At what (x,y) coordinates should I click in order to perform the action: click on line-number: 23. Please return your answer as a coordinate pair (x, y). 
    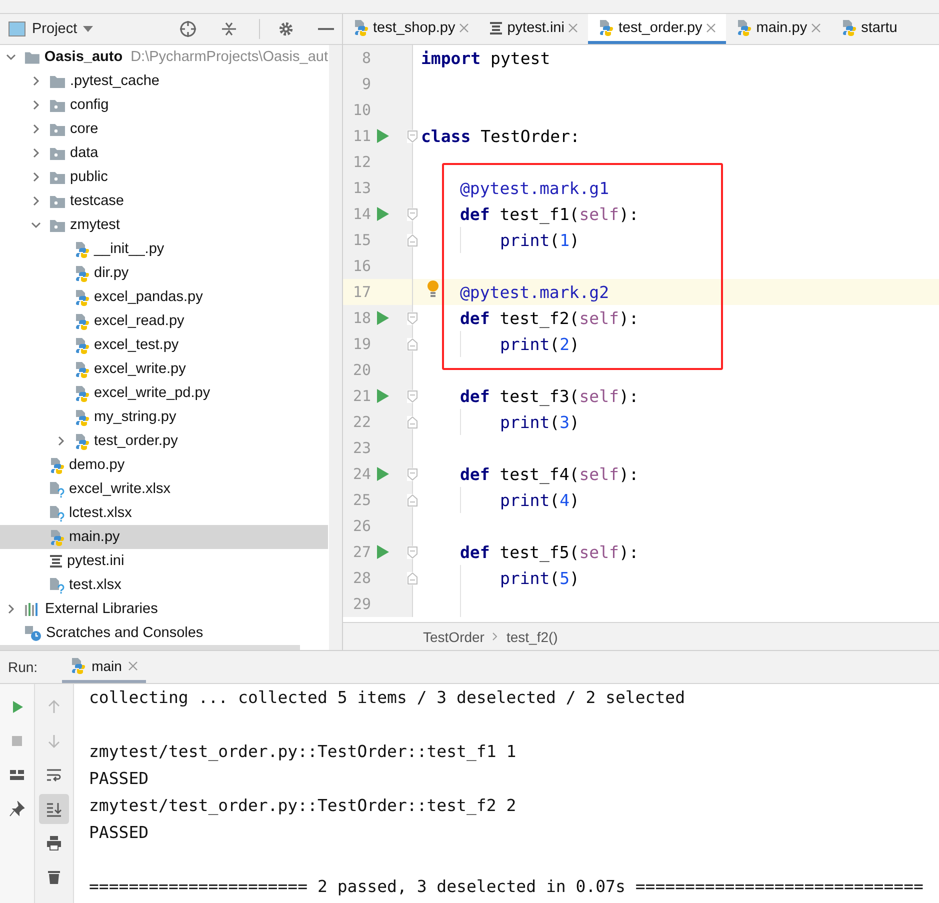
    Looking at the image, I should click on (361, 448).